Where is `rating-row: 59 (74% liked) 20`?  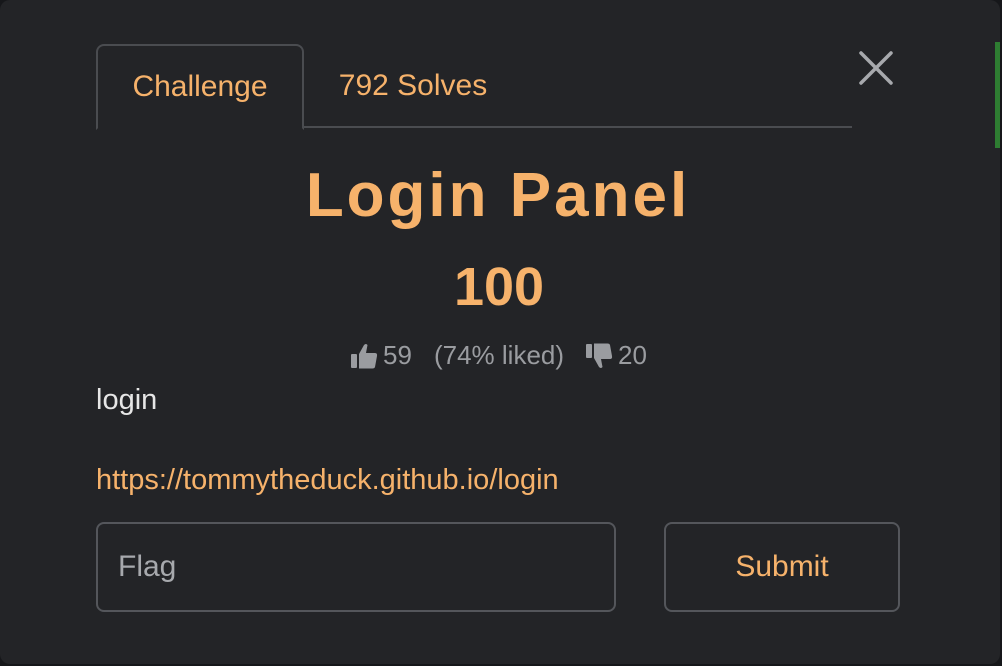 rating-row: 59 (74% liked) 20 is located at coordinates (498, 355).